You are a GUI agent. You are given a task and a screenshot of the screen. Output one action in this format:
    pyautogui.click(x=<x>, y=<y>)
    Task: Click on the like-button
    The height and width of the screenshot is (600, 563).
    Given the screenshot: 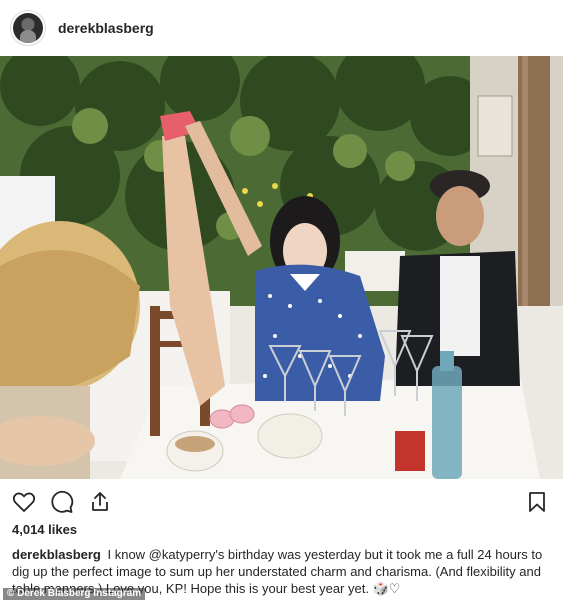 What is the action you would take?
    pyautogui.click(x=24, y=502)
    